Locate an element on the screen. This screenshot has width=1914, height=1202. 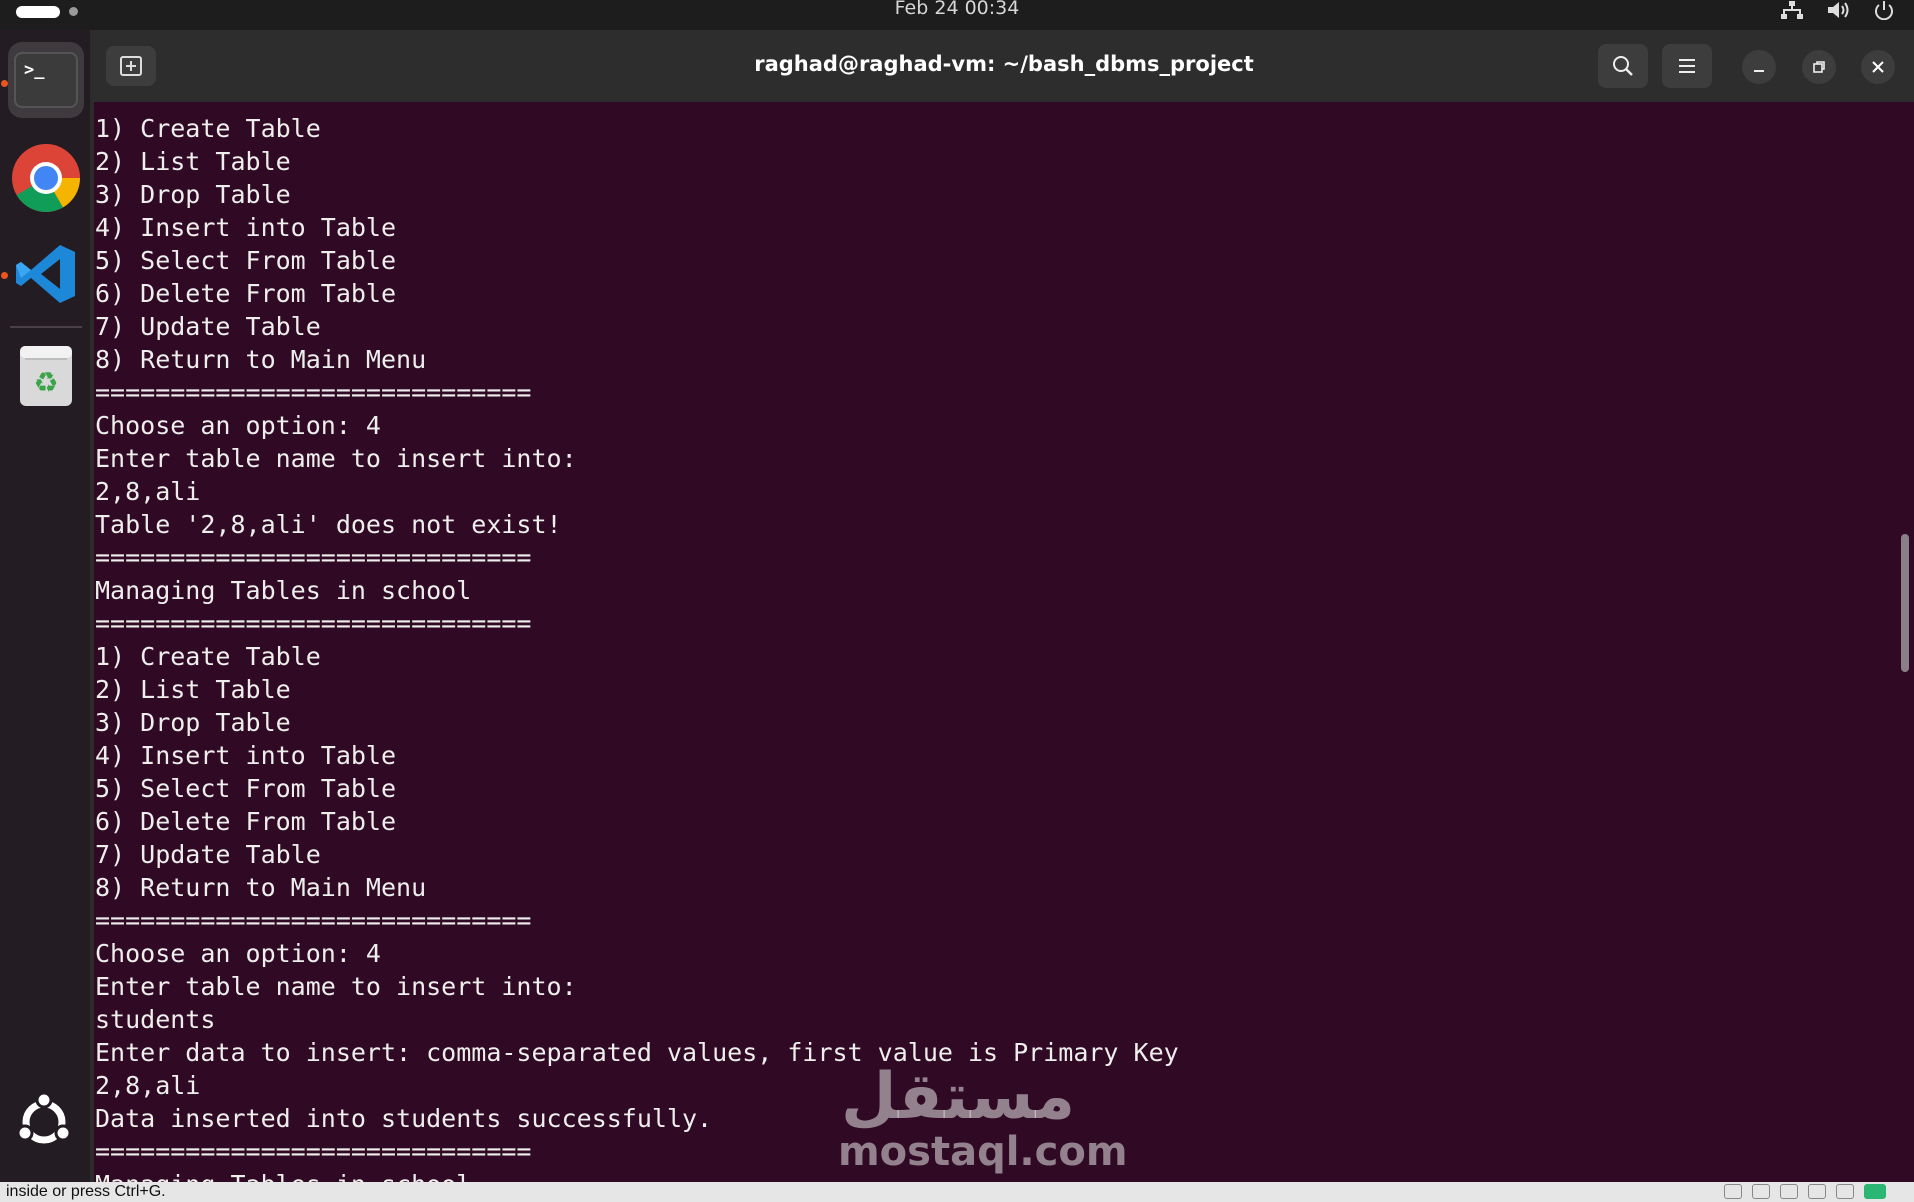
network-icon is located at coordinates (1792, 10).